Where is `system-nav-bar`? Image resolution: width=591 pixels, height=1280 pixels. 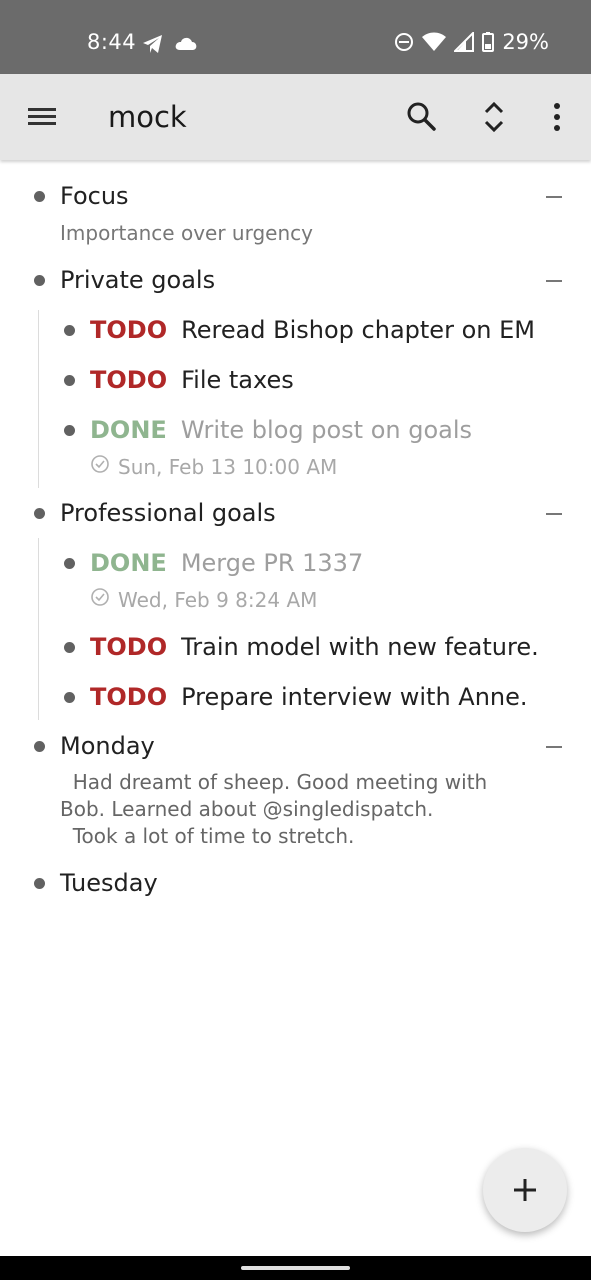
system-nav-bar is located at coordinates (295, 1268).